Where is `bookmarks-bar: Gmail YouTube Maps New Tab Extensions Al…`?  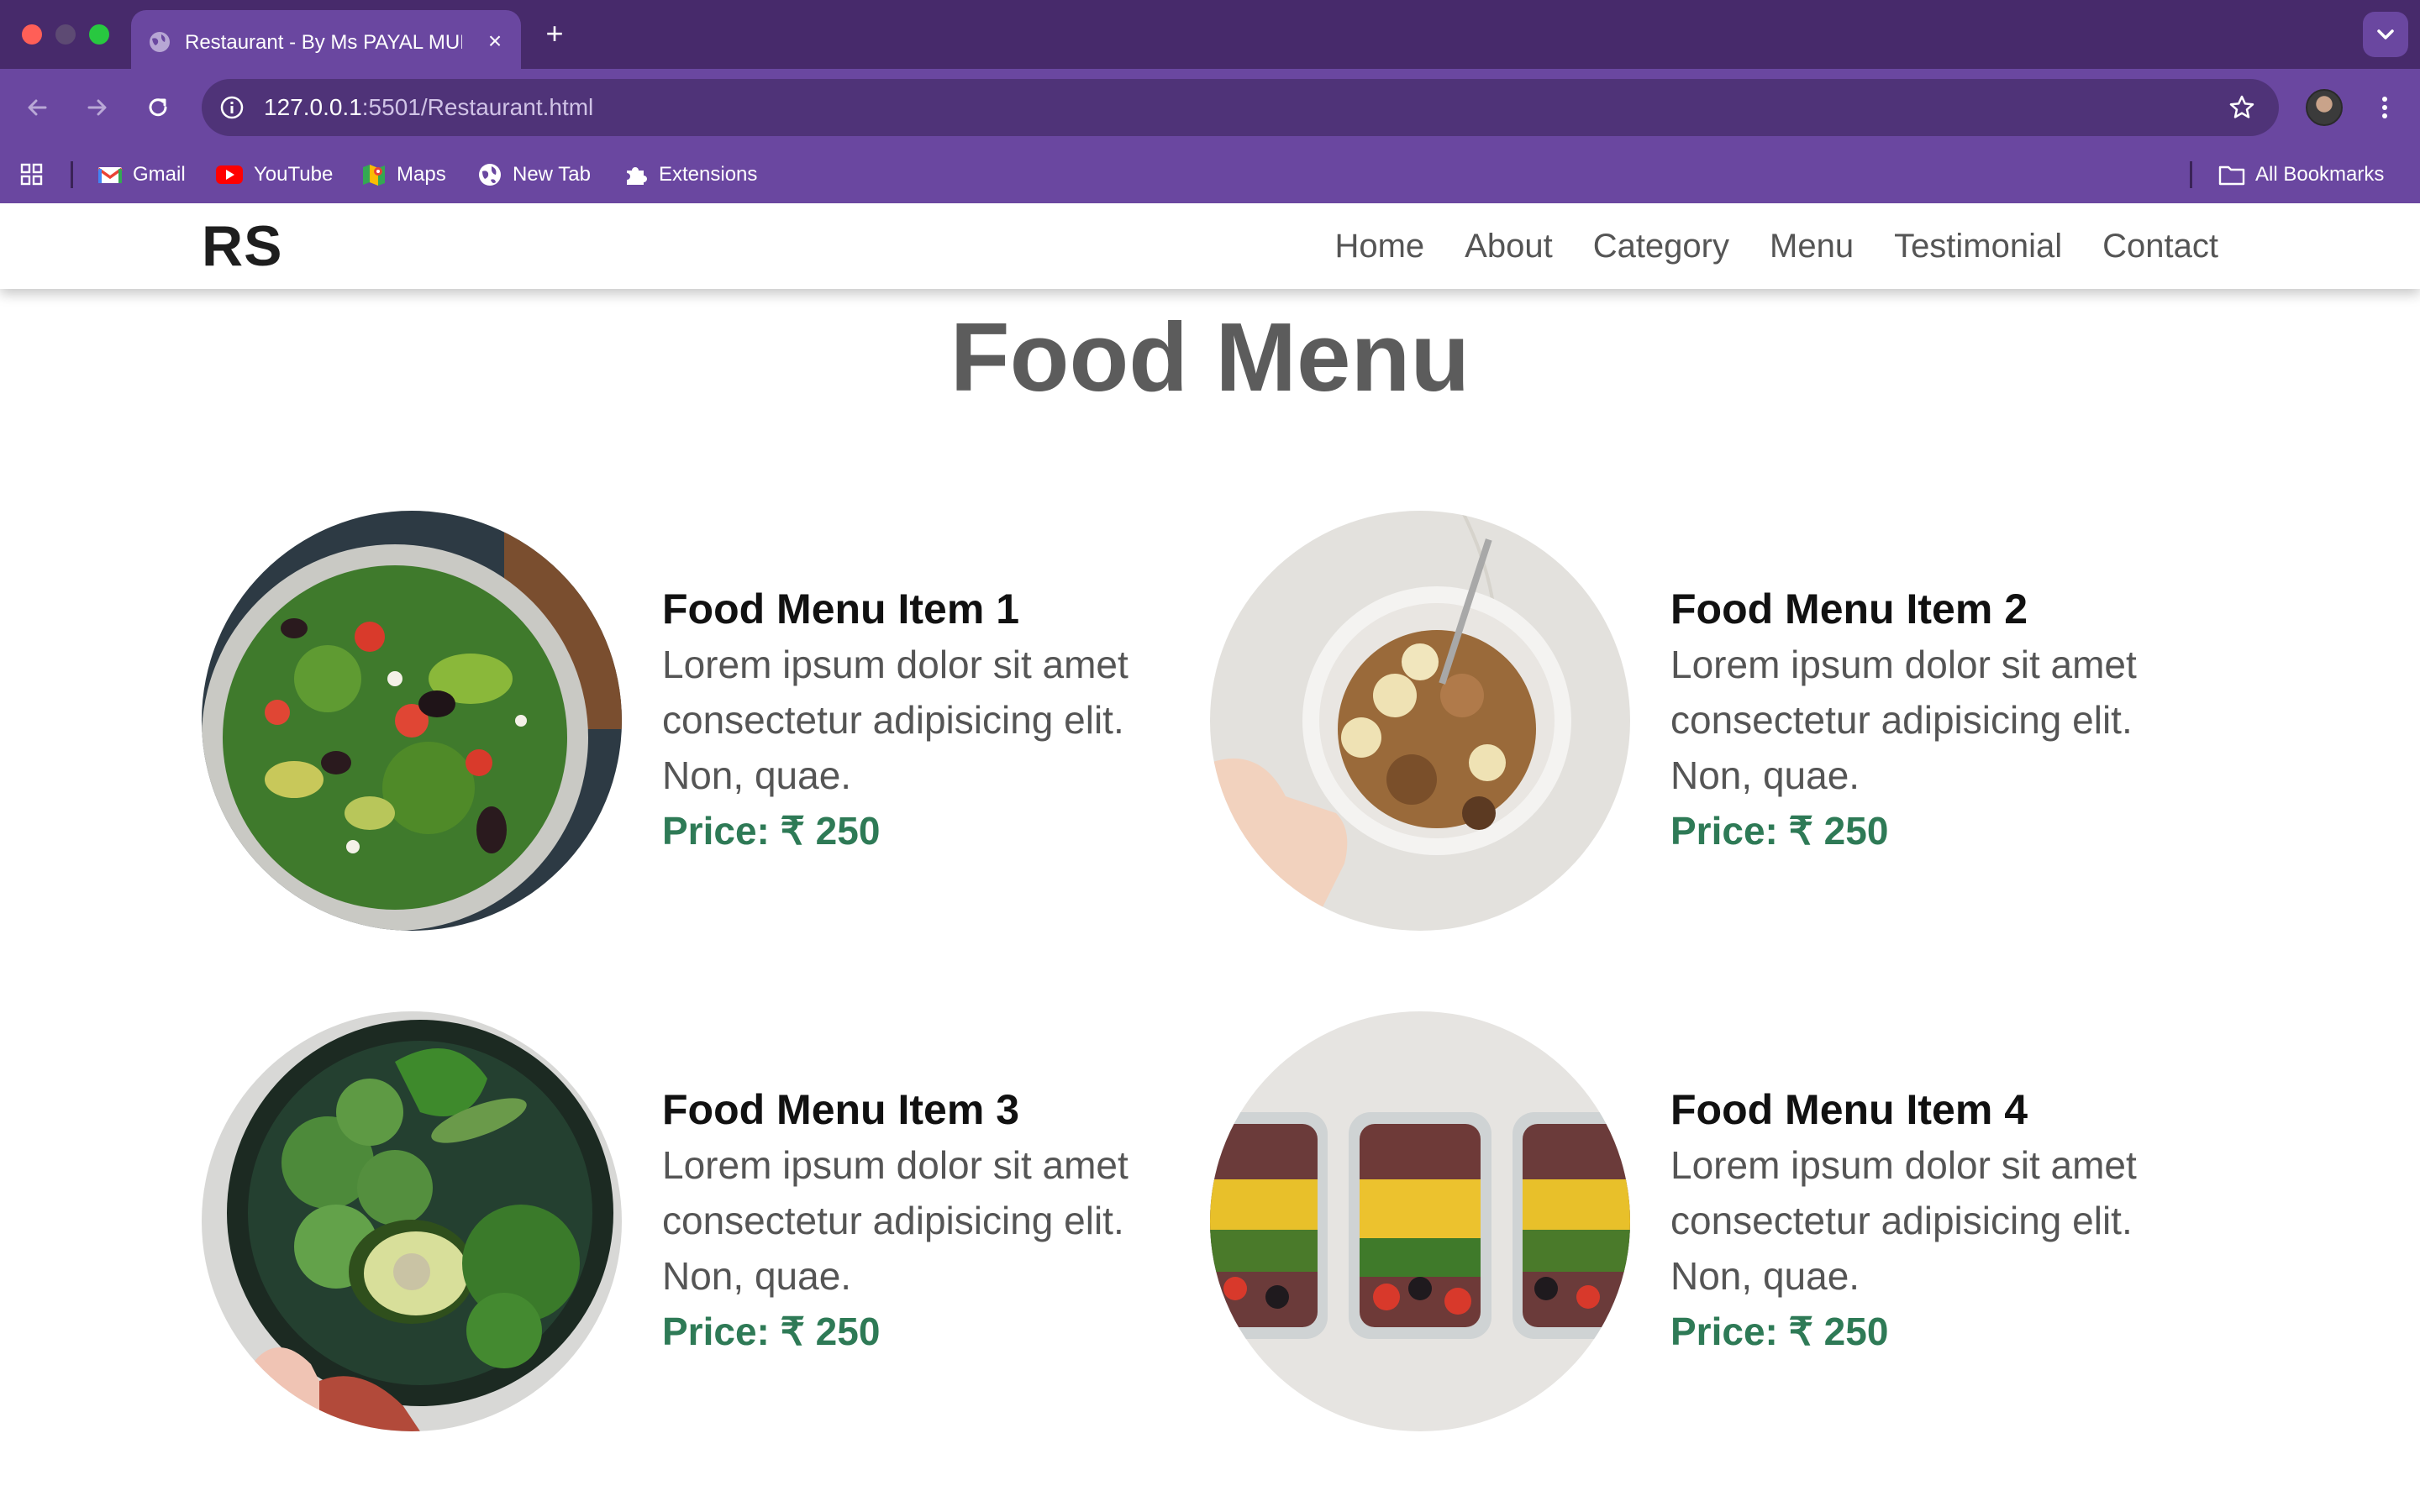 bookmarks-bar: Gmail YouTube Maps New Tab Extensions Al… is located at coordinates (1210, 174).